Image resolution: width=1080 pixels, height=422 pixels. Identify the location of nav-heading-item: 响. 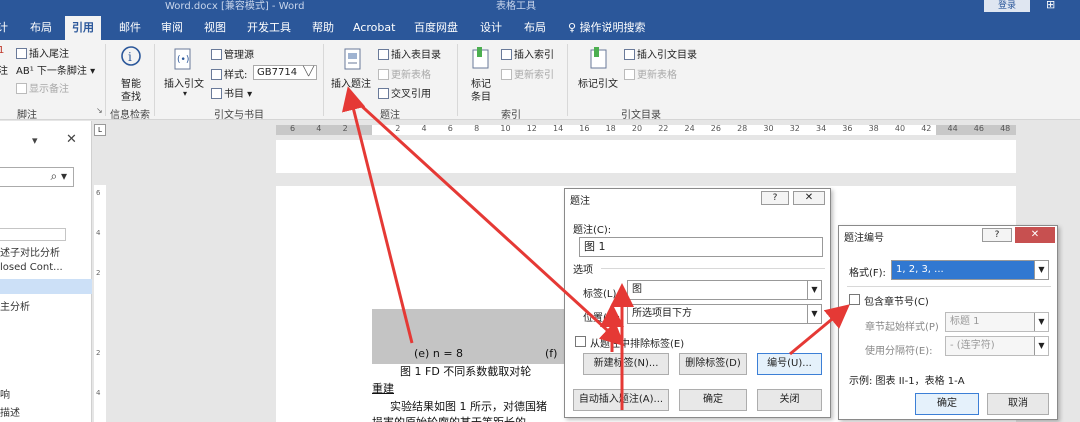
(5, 393).